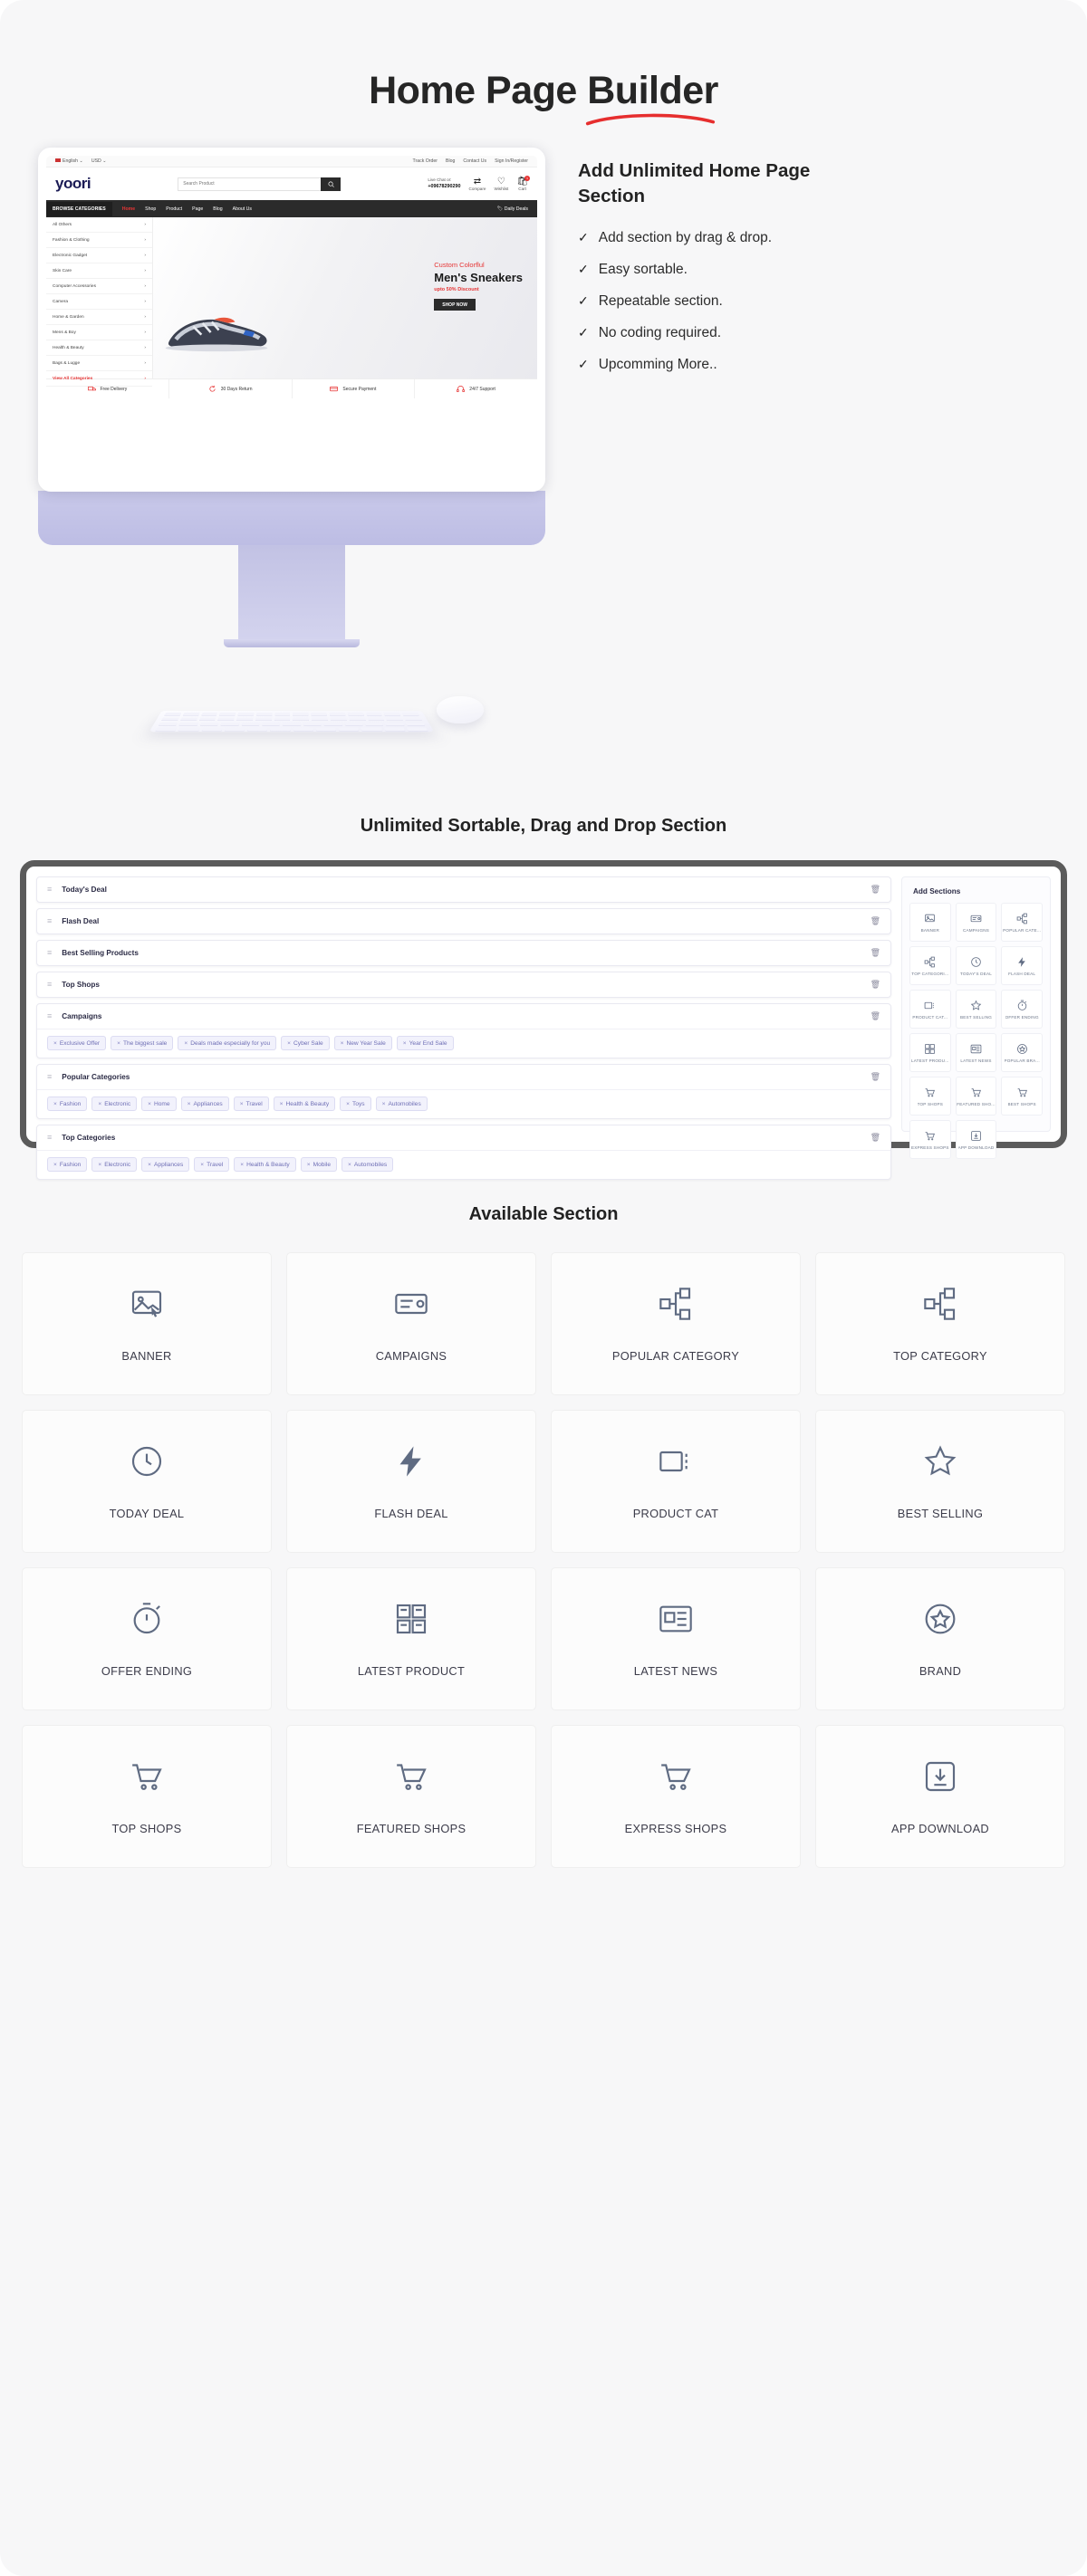 Image resolution: width=1087 pixels, height=2576 pixels. I want to click on tag-chip: × Cyber Sale, so click(305, 1043).